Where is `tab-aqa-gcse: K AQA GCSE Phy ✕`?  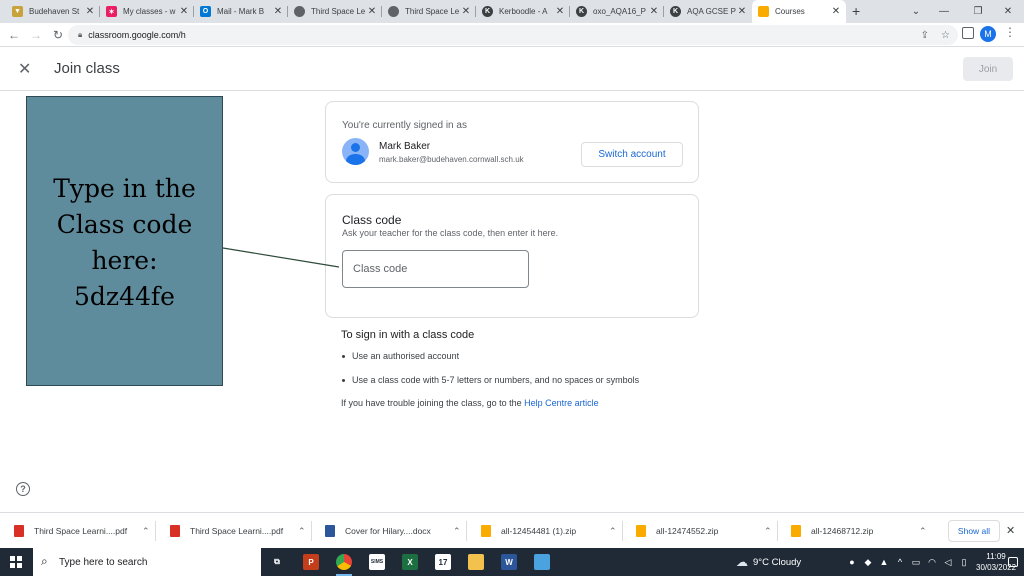
tab-aqa-gcse: K AQA GCSE Phy ✕ is located at coordinates (708, 11).